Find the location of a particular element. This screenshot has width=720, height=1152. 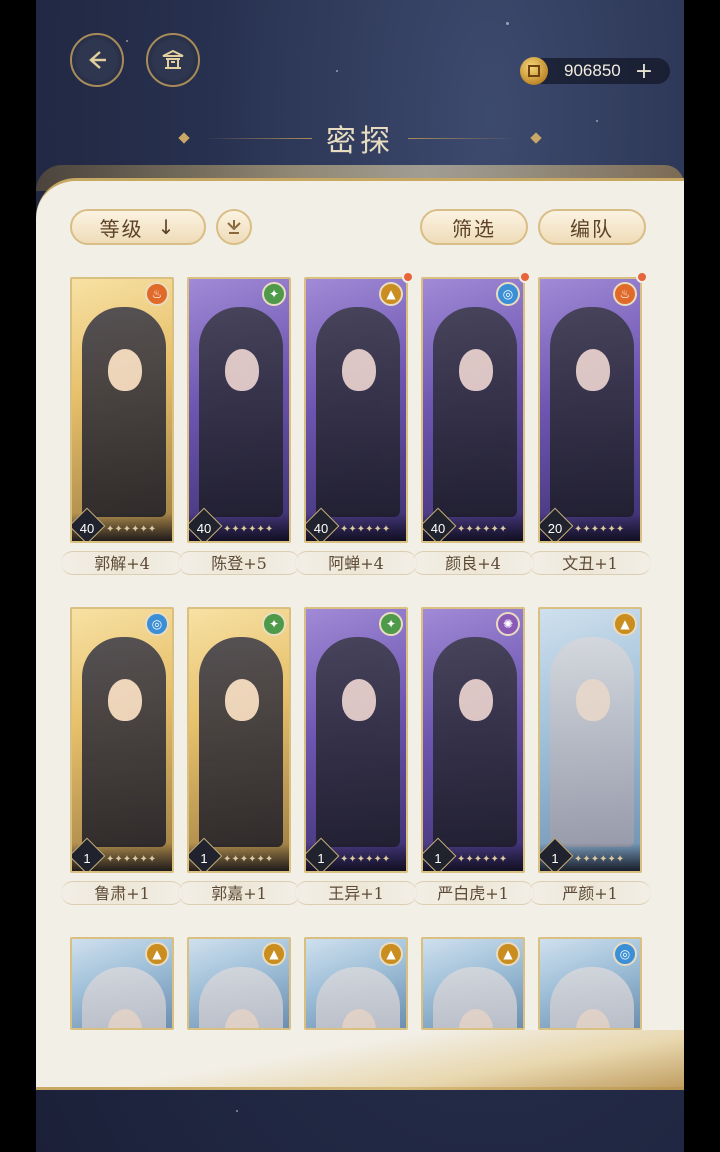

character-name: 郭嘉+1 is located at coordinates (239, 893).